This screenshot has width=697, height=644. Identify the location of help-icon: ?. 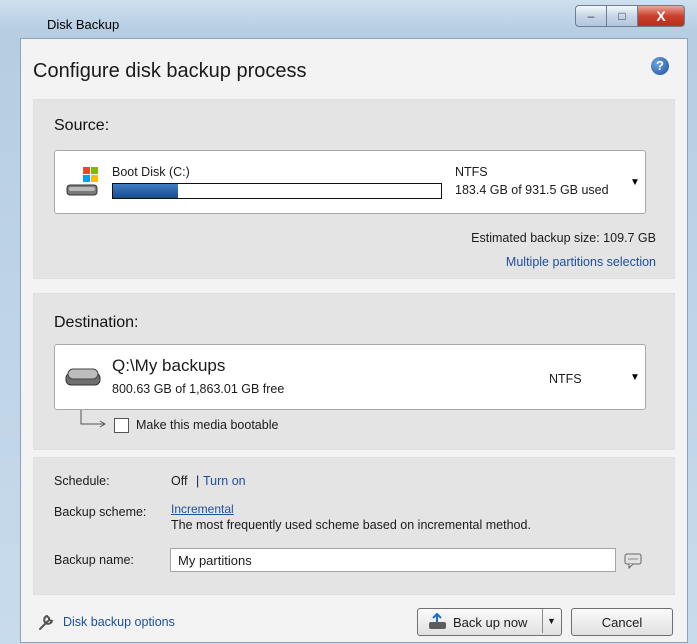
(660, 66).